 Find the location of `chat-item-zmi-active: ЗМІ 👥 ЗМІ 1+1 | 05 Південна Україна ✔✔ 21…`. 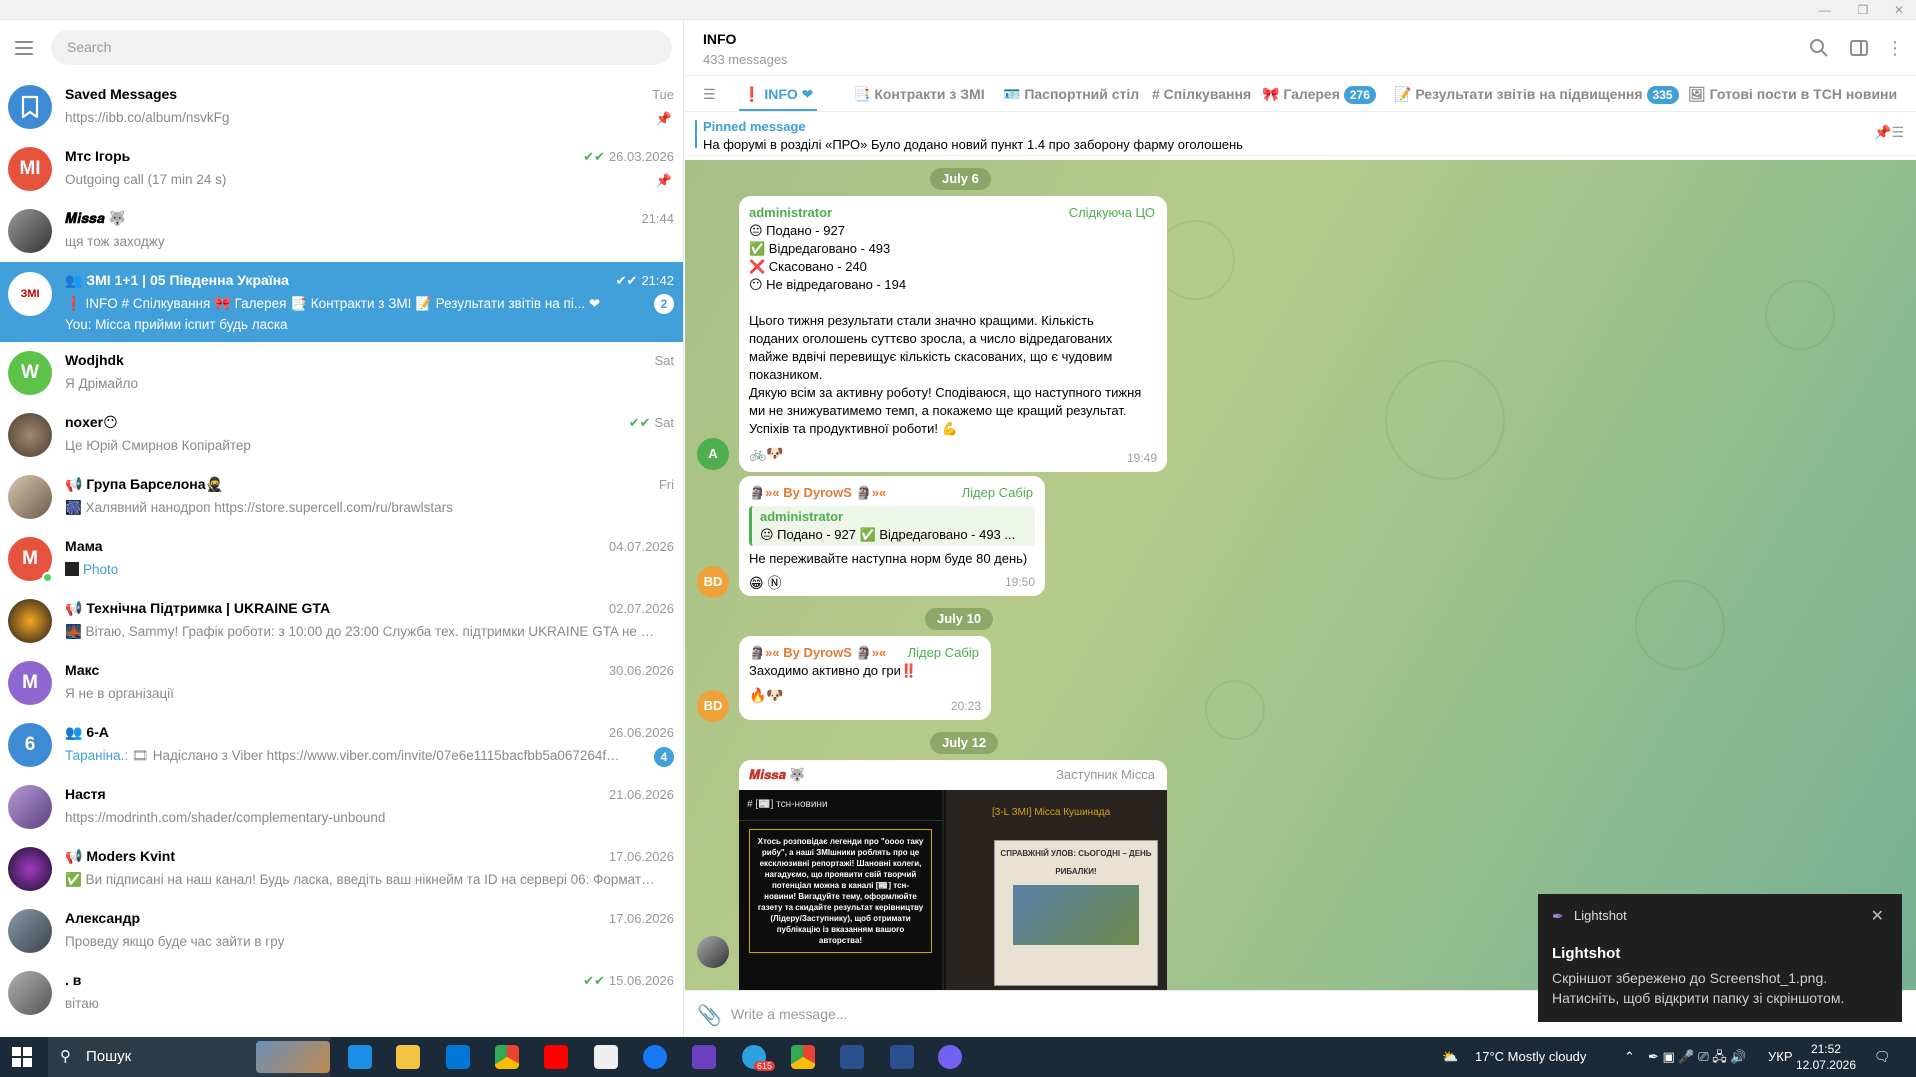

chat-item-zmi-active: ЗМІ 👥 ЗМІ 1+1 | 05 Південна Україна ✔✔ 21… is located at coordinates (341, 302).